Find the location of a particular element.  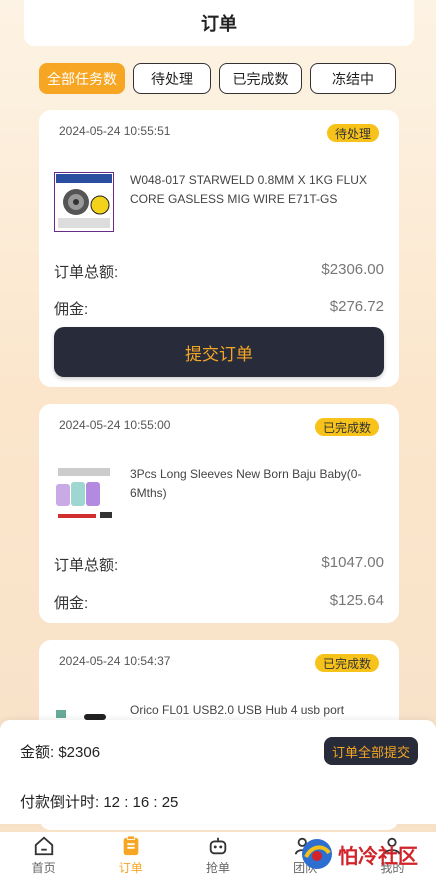

order-time: 2024-05-24 10:54:37 is located at coordinates (115, 661).